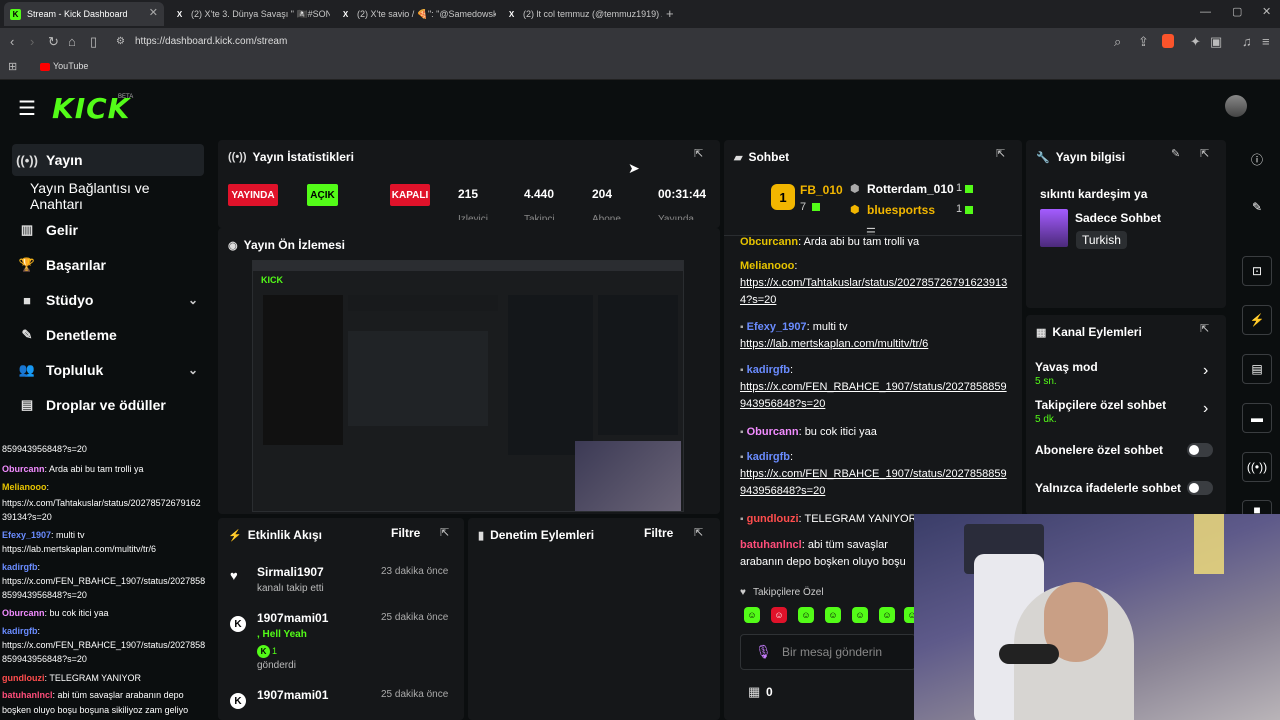 This screenshot has width=1280, height=720. Describe the element at coordinates (670, 13) in the screenshot. I see `new-tab-icon: +` at that location.